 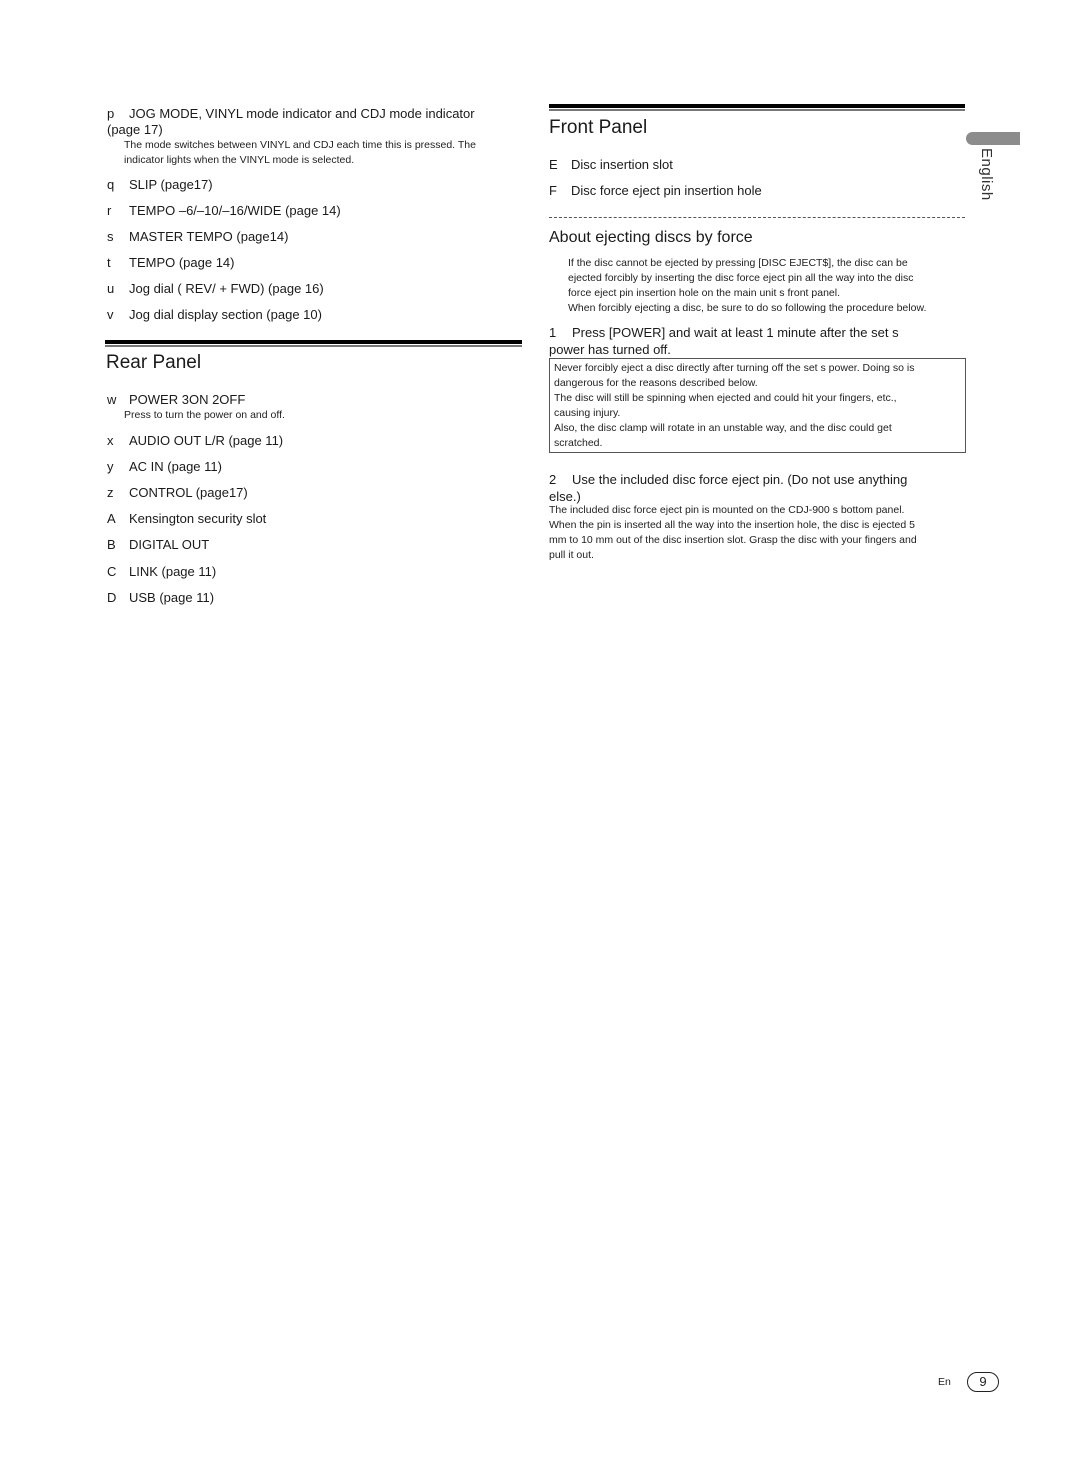 I want to click on item-label: Disc force eject pin insertion hole, so click(x=666, y=190).